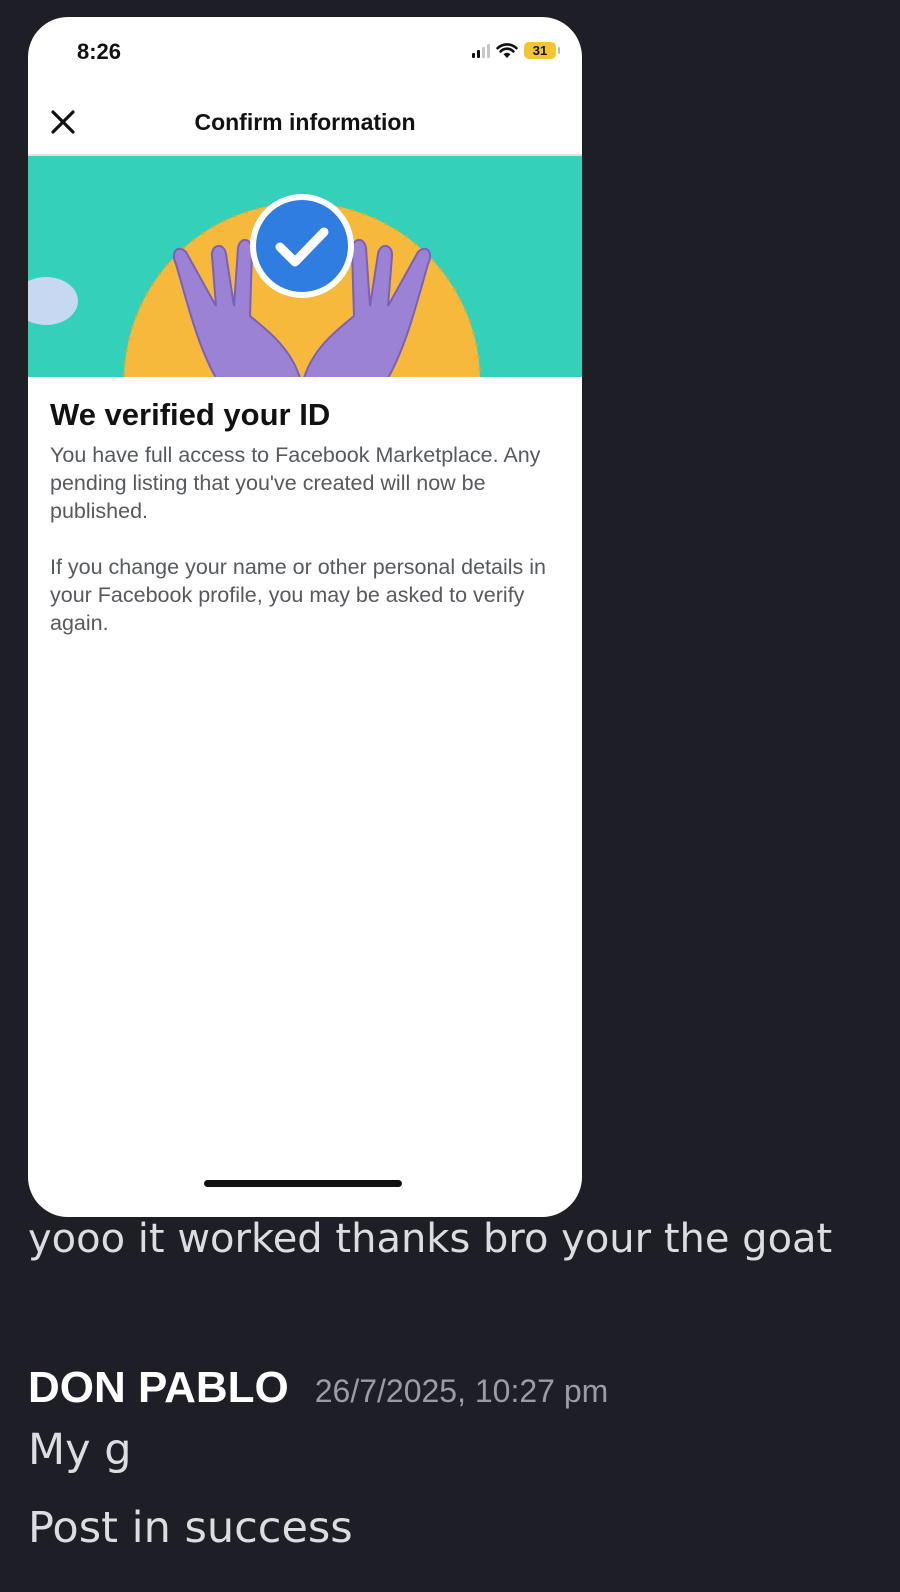 This screenshot has width=900, height=1592. I want to click on home-indicator, so click(303, 1183).